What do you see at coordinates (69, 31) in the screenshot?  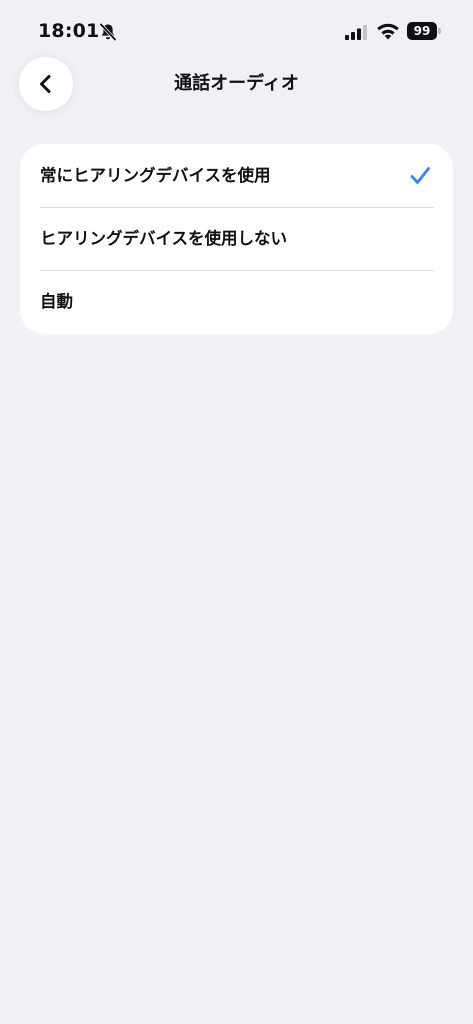 I see `status-time: 18:01` at bounding box center [69, 31].